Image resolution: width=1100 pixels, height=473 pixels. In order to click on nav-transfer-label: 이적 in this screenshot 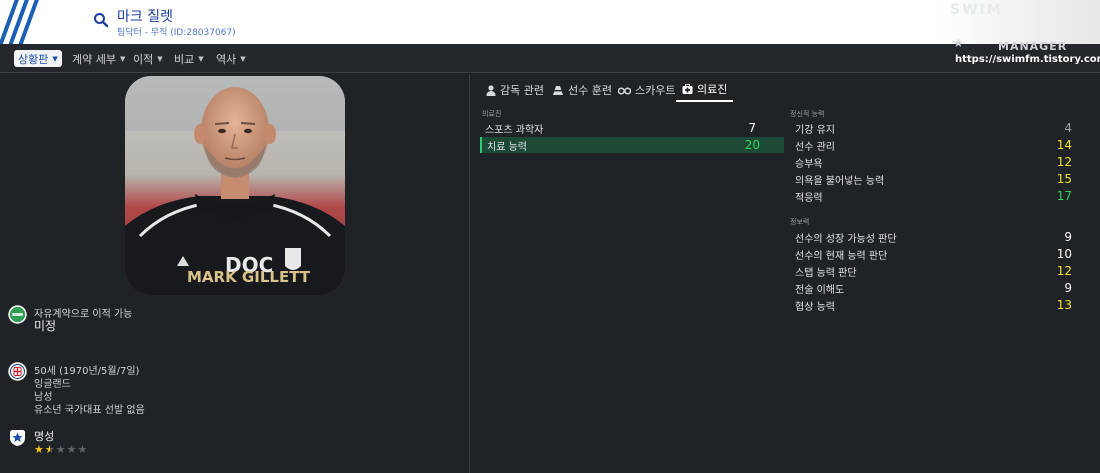, I will do `click(143, 59)`.